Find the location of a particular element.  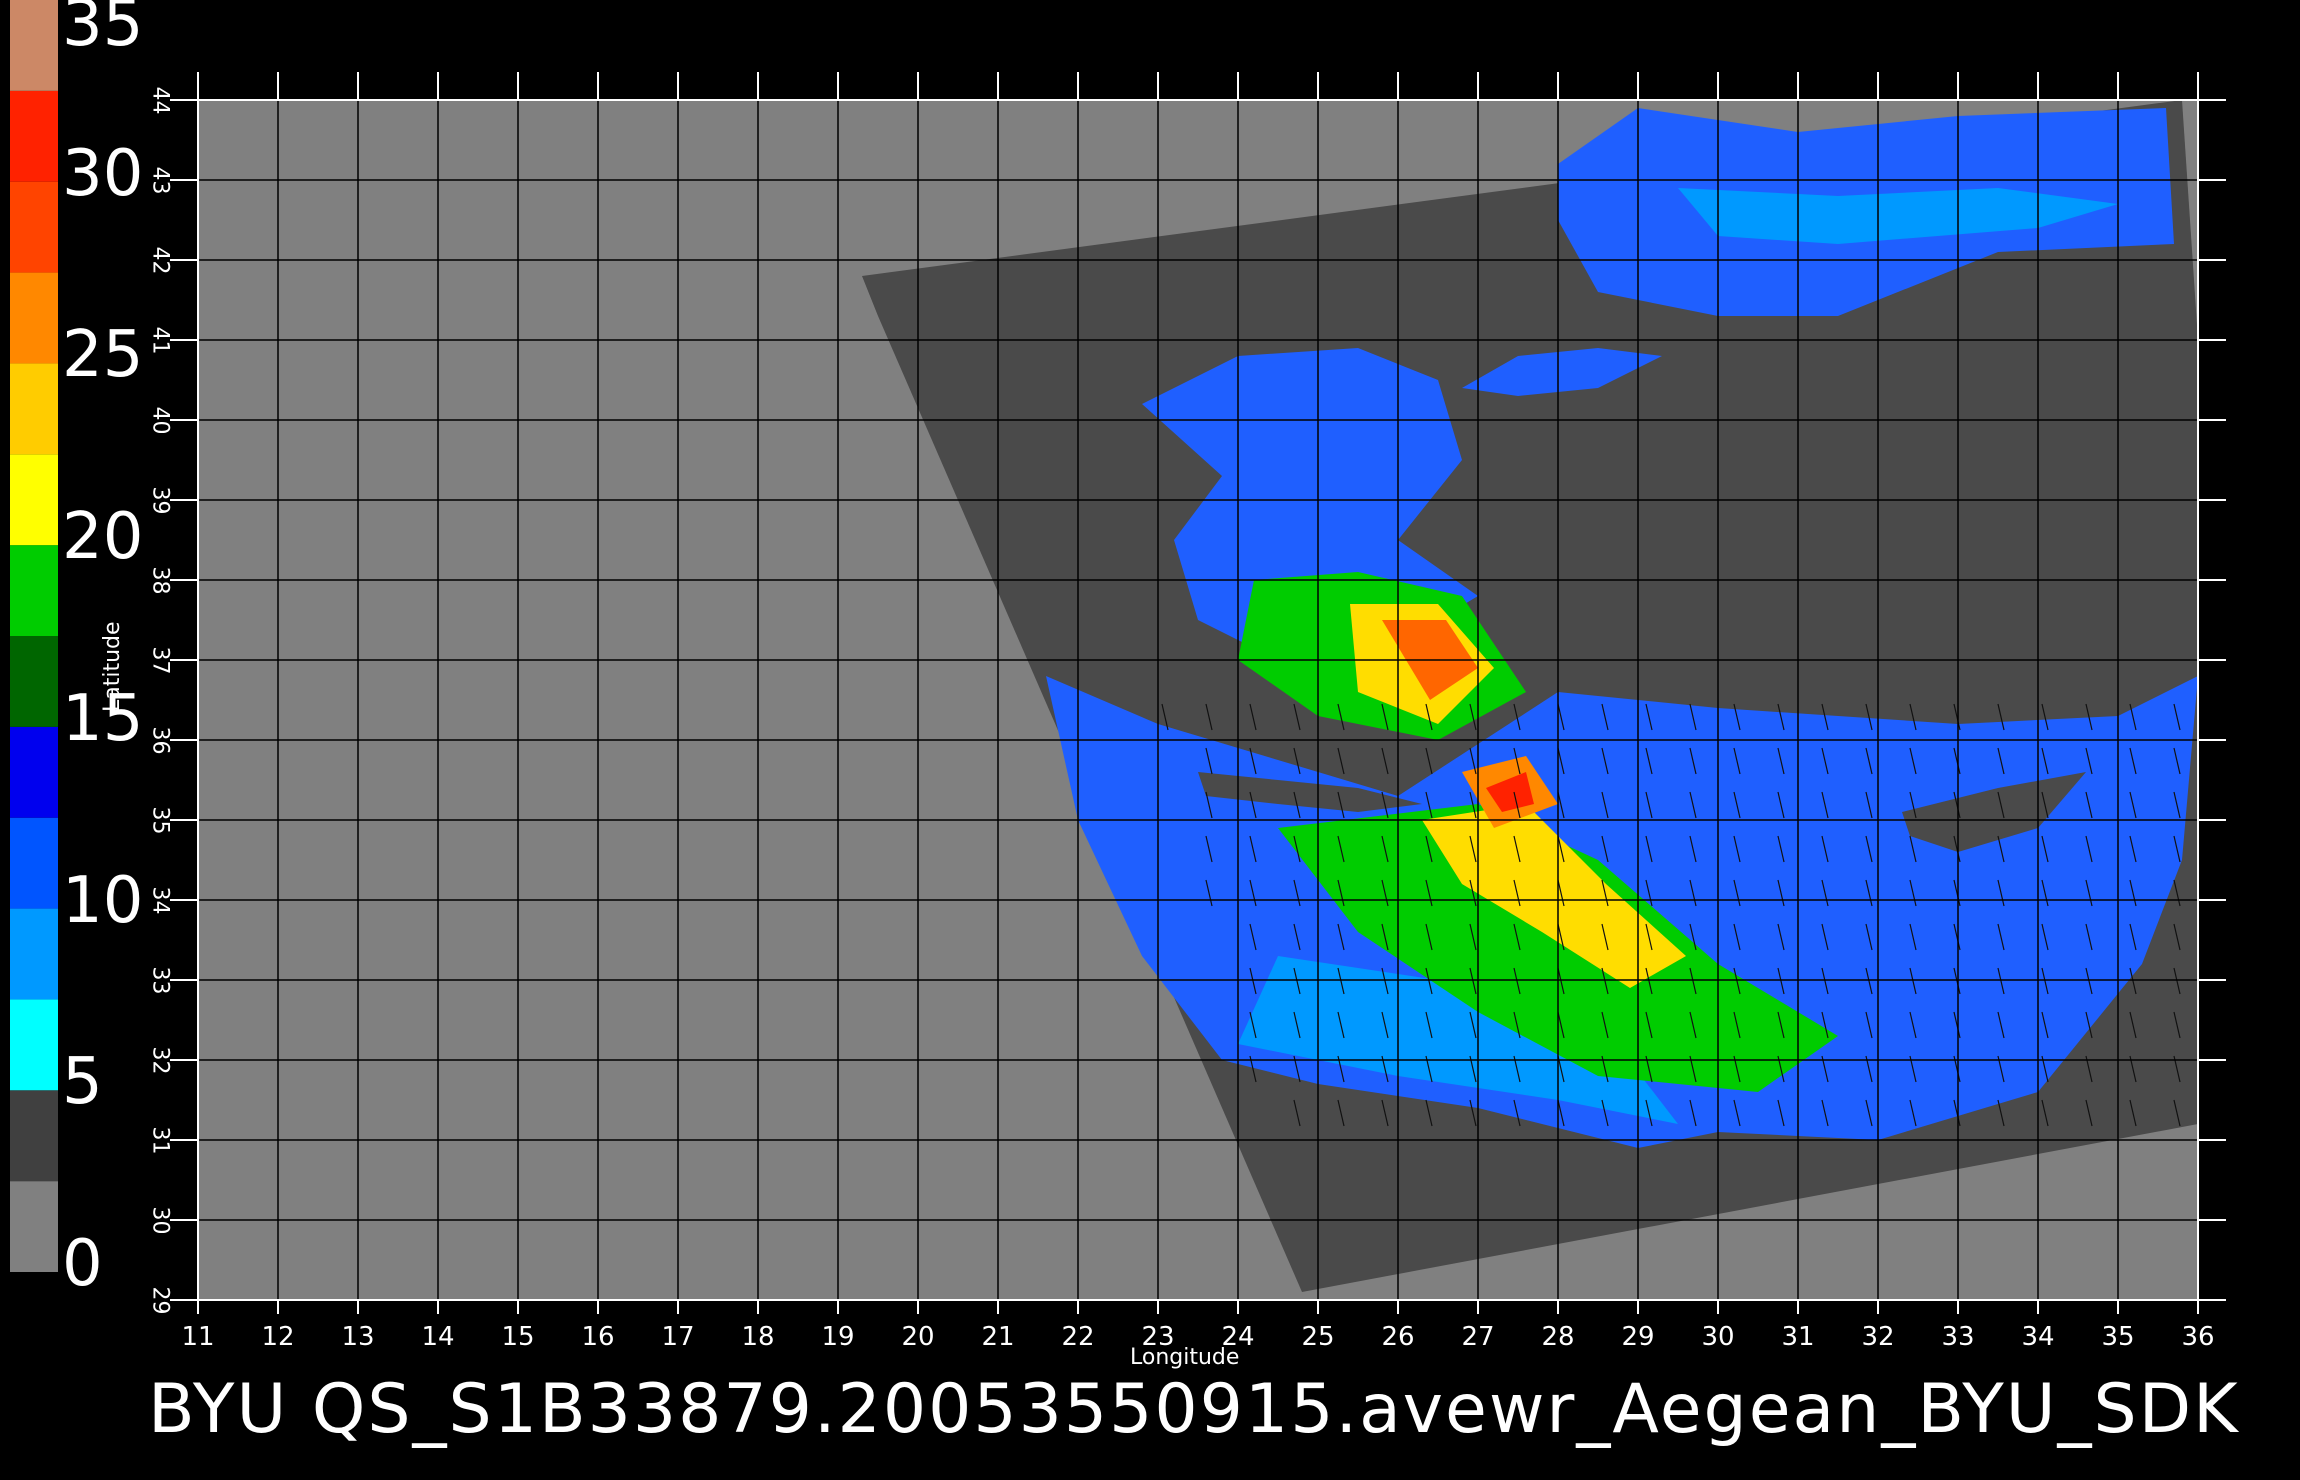

y-tick-label: 44 is located at coordinates (160, 100).